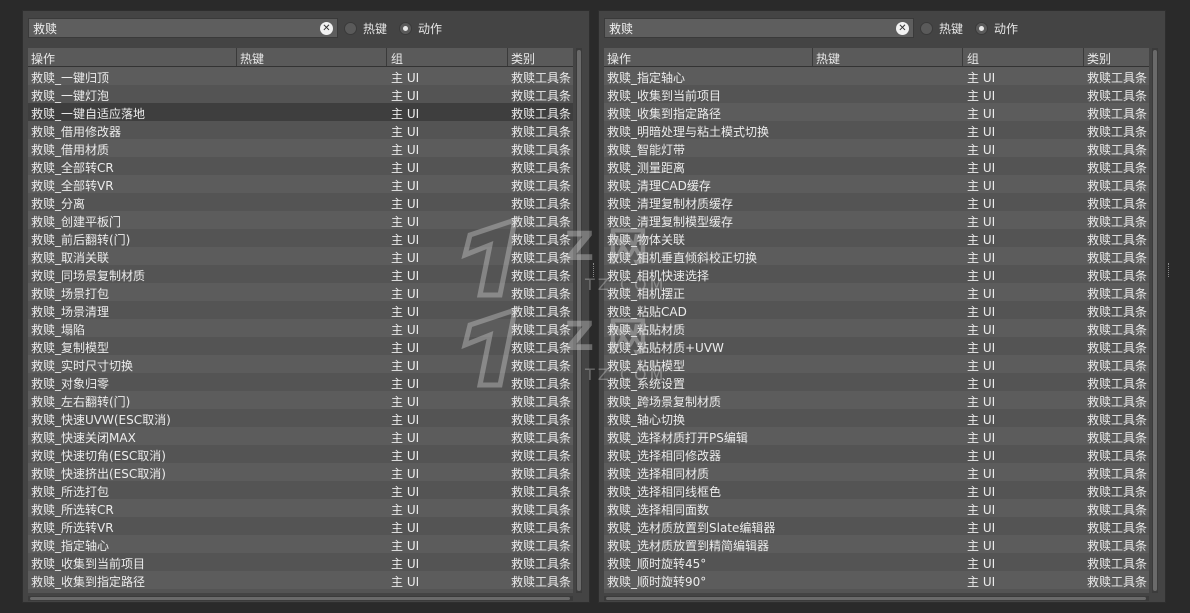  I want to click on table-row: 救赎_顺时旋转180° 主 UI 救赎工具条, so click(876, 591).